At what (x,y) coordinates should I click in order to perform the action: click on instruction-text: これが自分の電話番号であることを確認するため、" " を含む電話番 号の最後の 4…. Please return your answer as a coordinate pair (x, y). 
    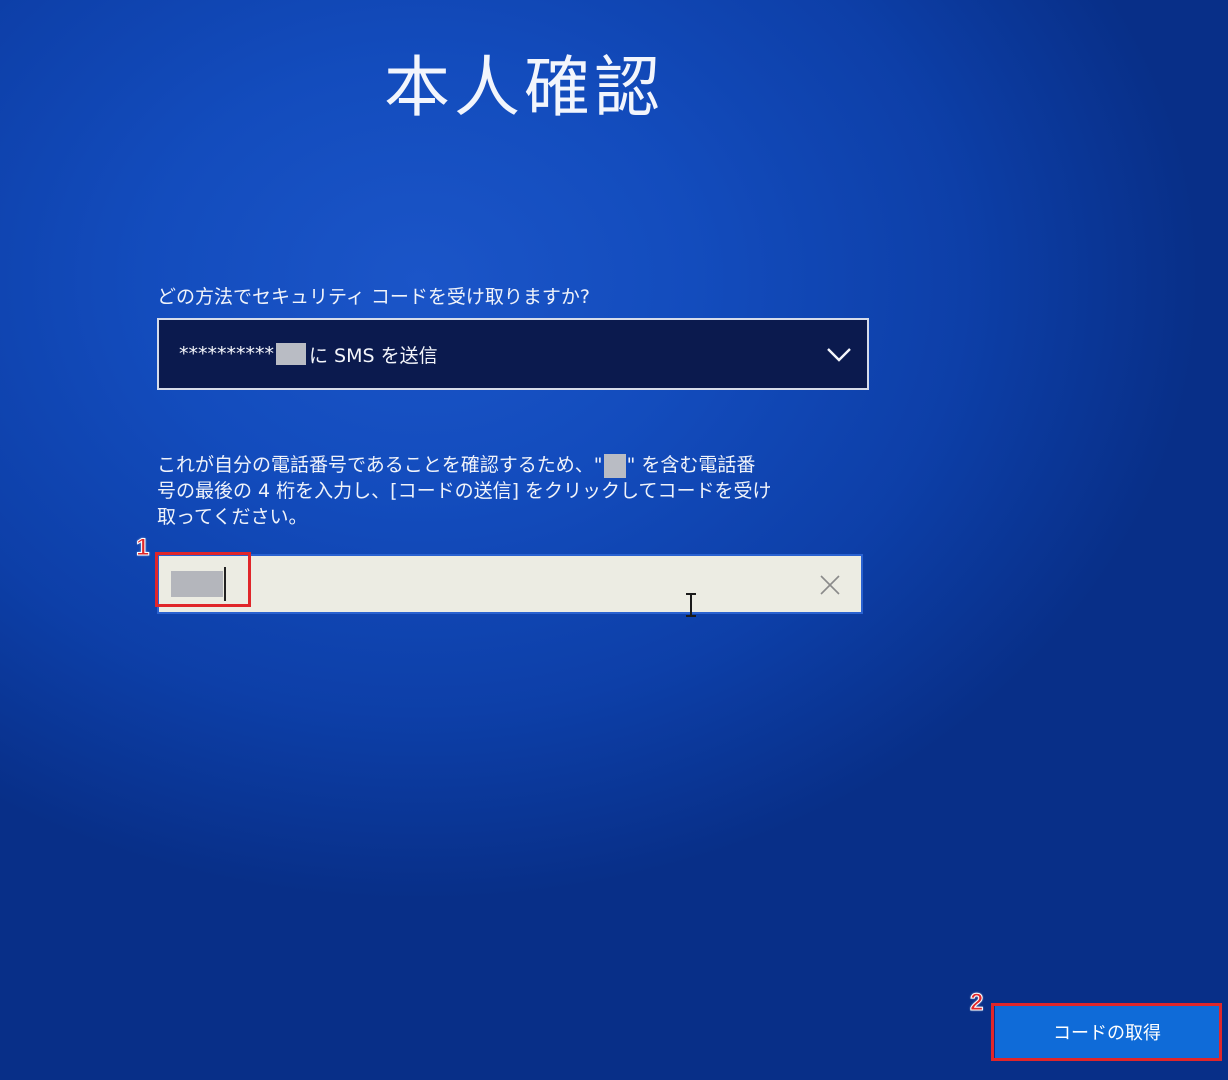
    Looking at the image, I should click on (514, 491).